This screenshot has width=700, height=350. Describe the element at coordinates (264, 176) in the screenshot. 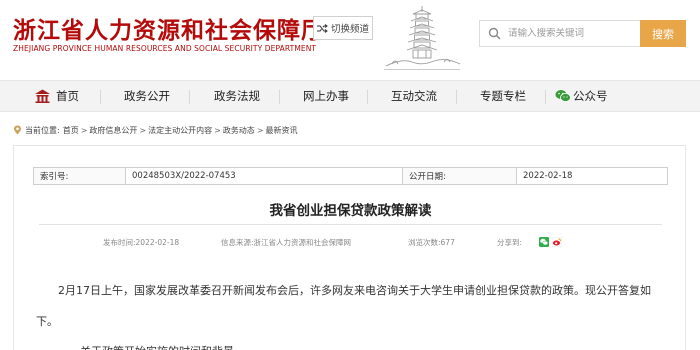

I see `index-value: 00248503X/2022-07453` at that location.